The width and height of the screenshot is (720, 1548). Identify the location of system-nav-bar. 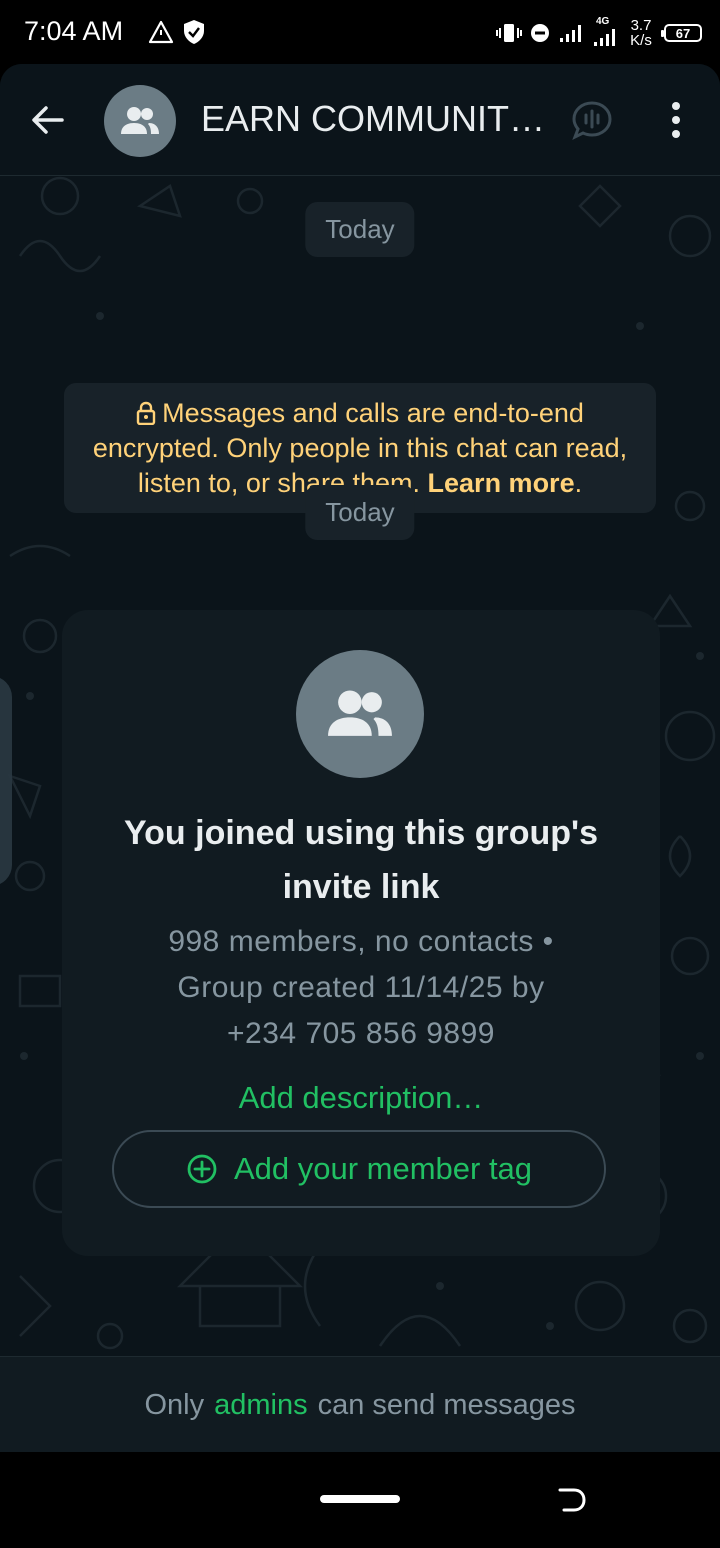
(360, 1500).